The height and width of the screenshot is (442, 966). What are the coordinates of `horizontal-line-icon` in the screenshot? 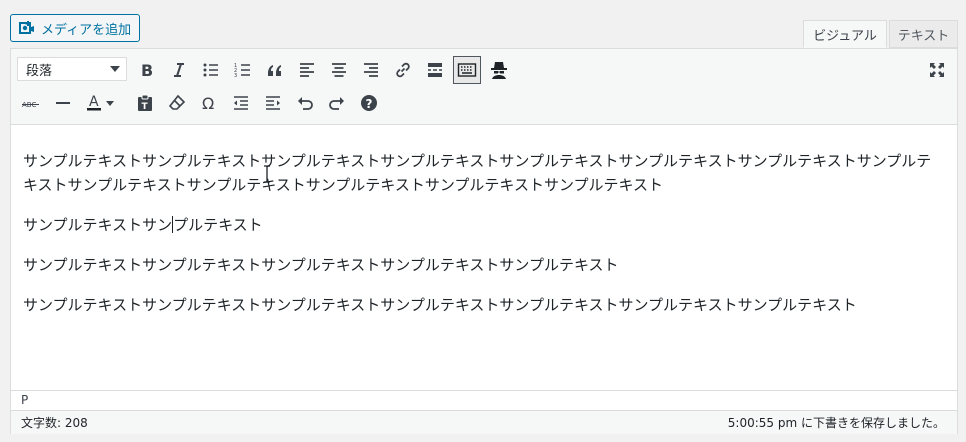 It's located at (63, 103).